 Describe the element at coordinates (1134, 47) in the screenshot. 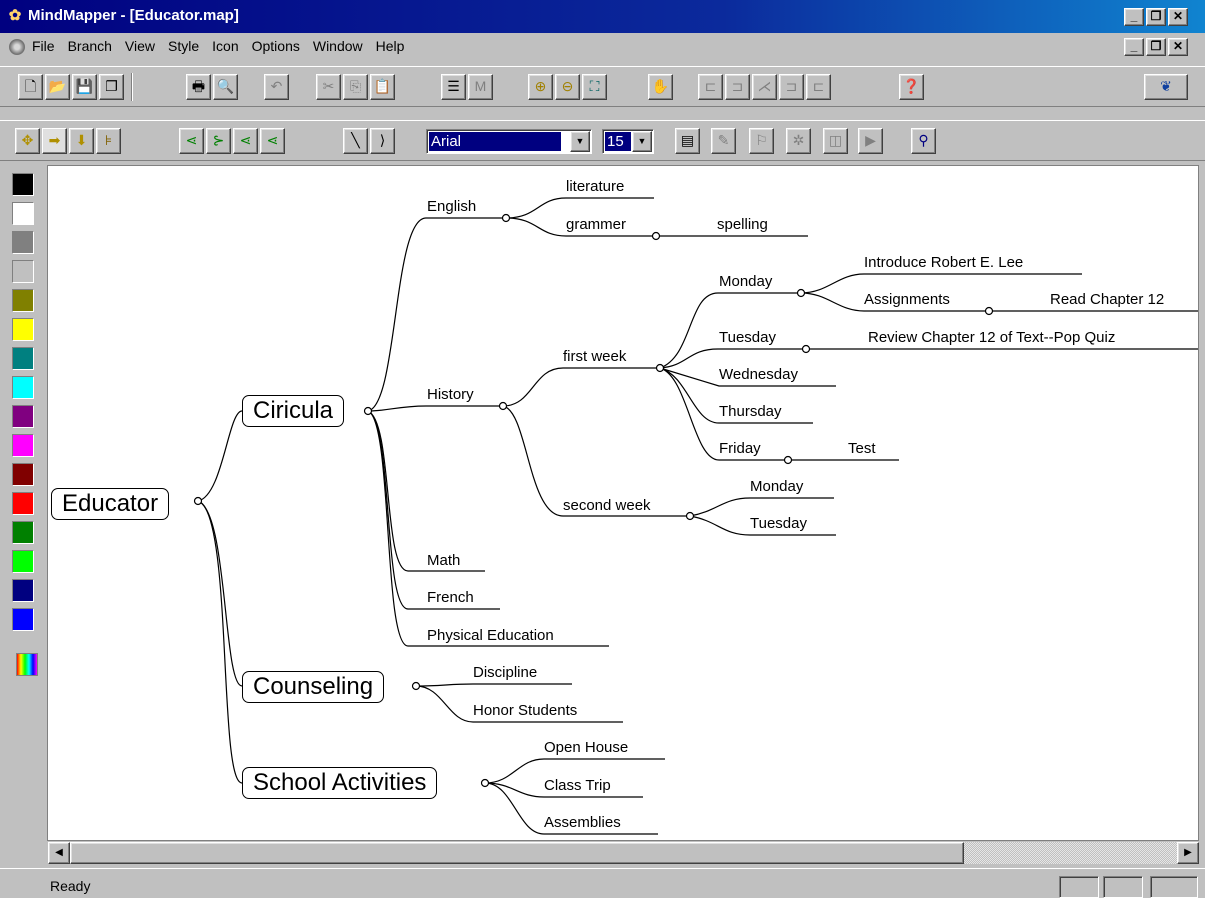

I see `doc-minimize-button: _` at that location.